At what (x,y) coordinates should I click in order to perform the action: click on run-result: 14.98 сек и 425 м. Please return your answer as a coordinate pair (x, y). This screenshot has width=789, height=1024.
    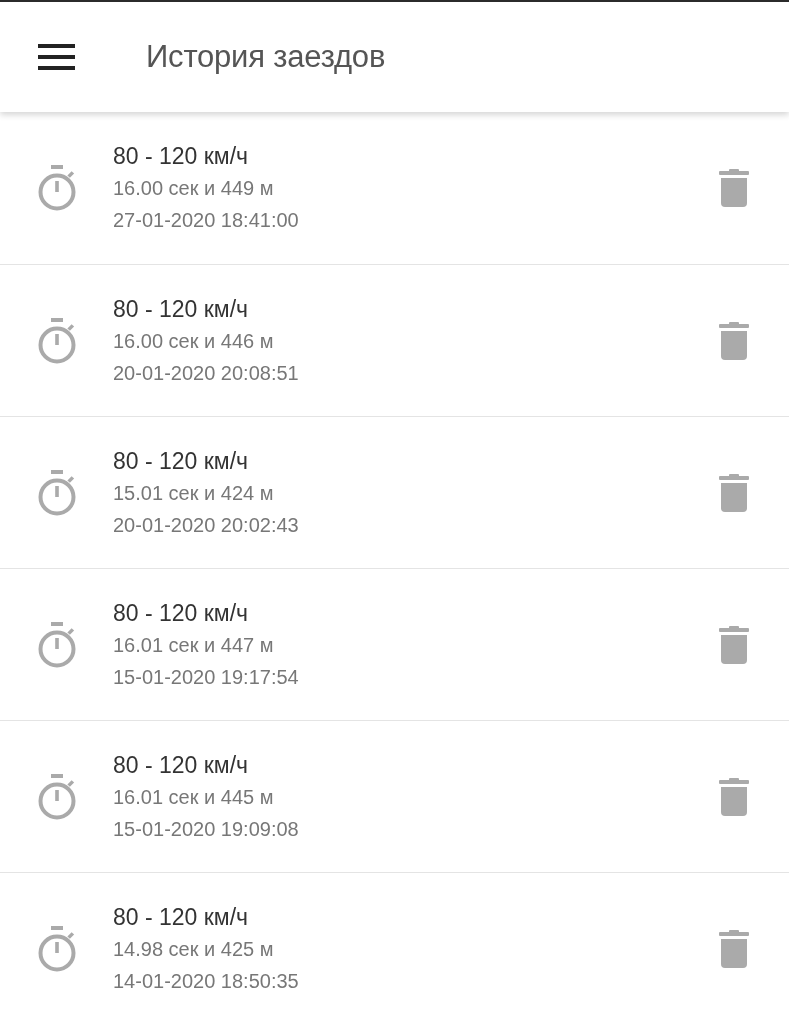
    Looking at the image, I should click on (193, 949).